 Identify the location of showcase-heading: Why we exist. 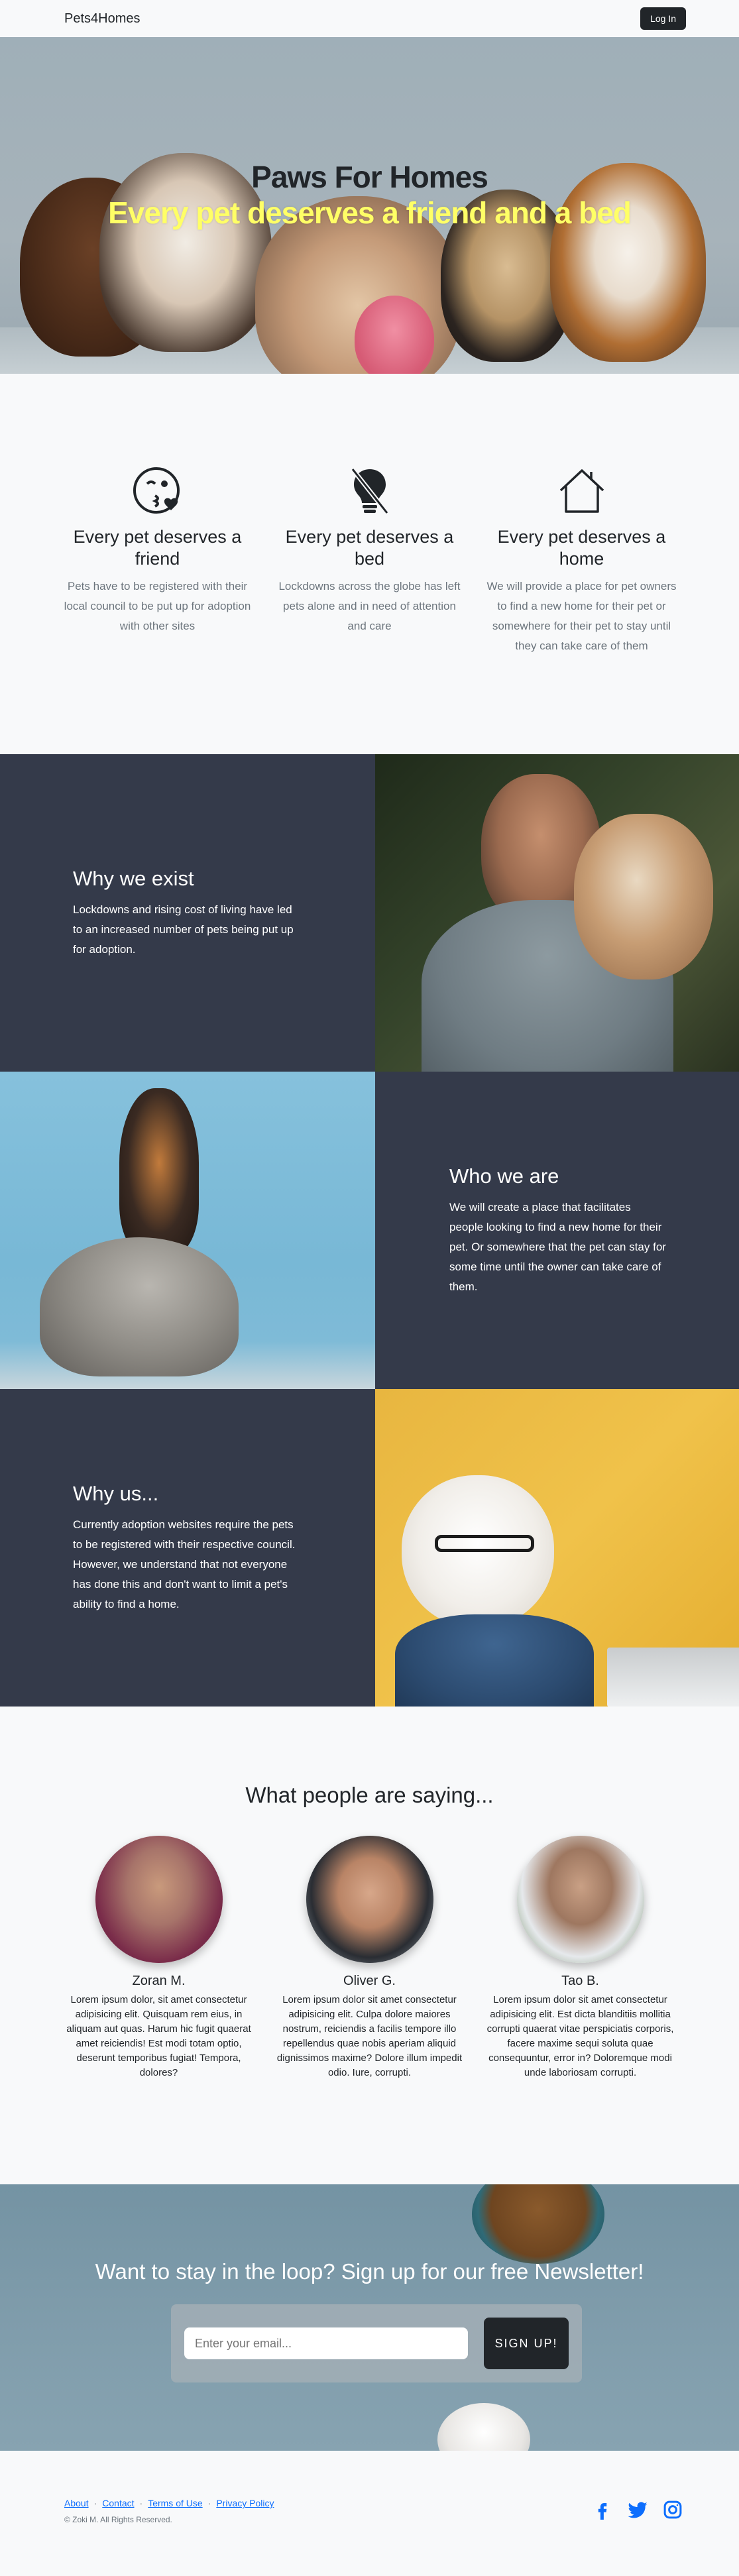
(133, 878).